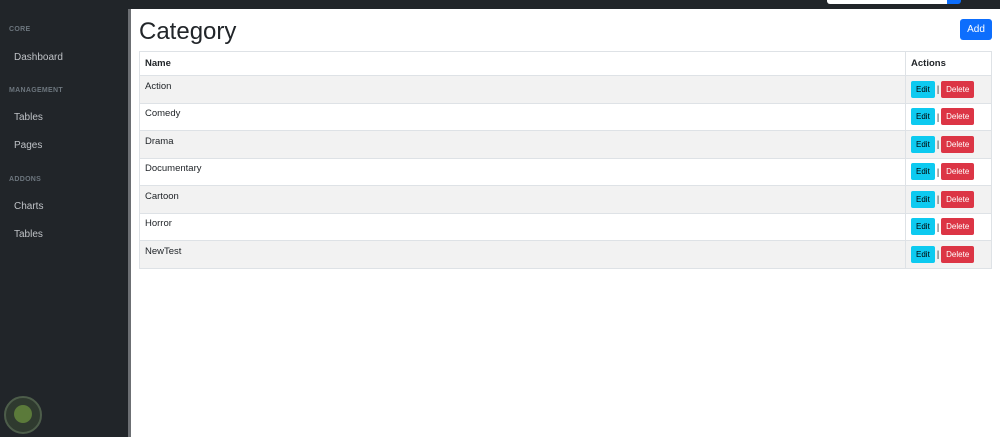 The image size is (1000, 437). Describe the element at coordinates (173, 169) in the screenshot. I see `category-name: Documentary` at that location.